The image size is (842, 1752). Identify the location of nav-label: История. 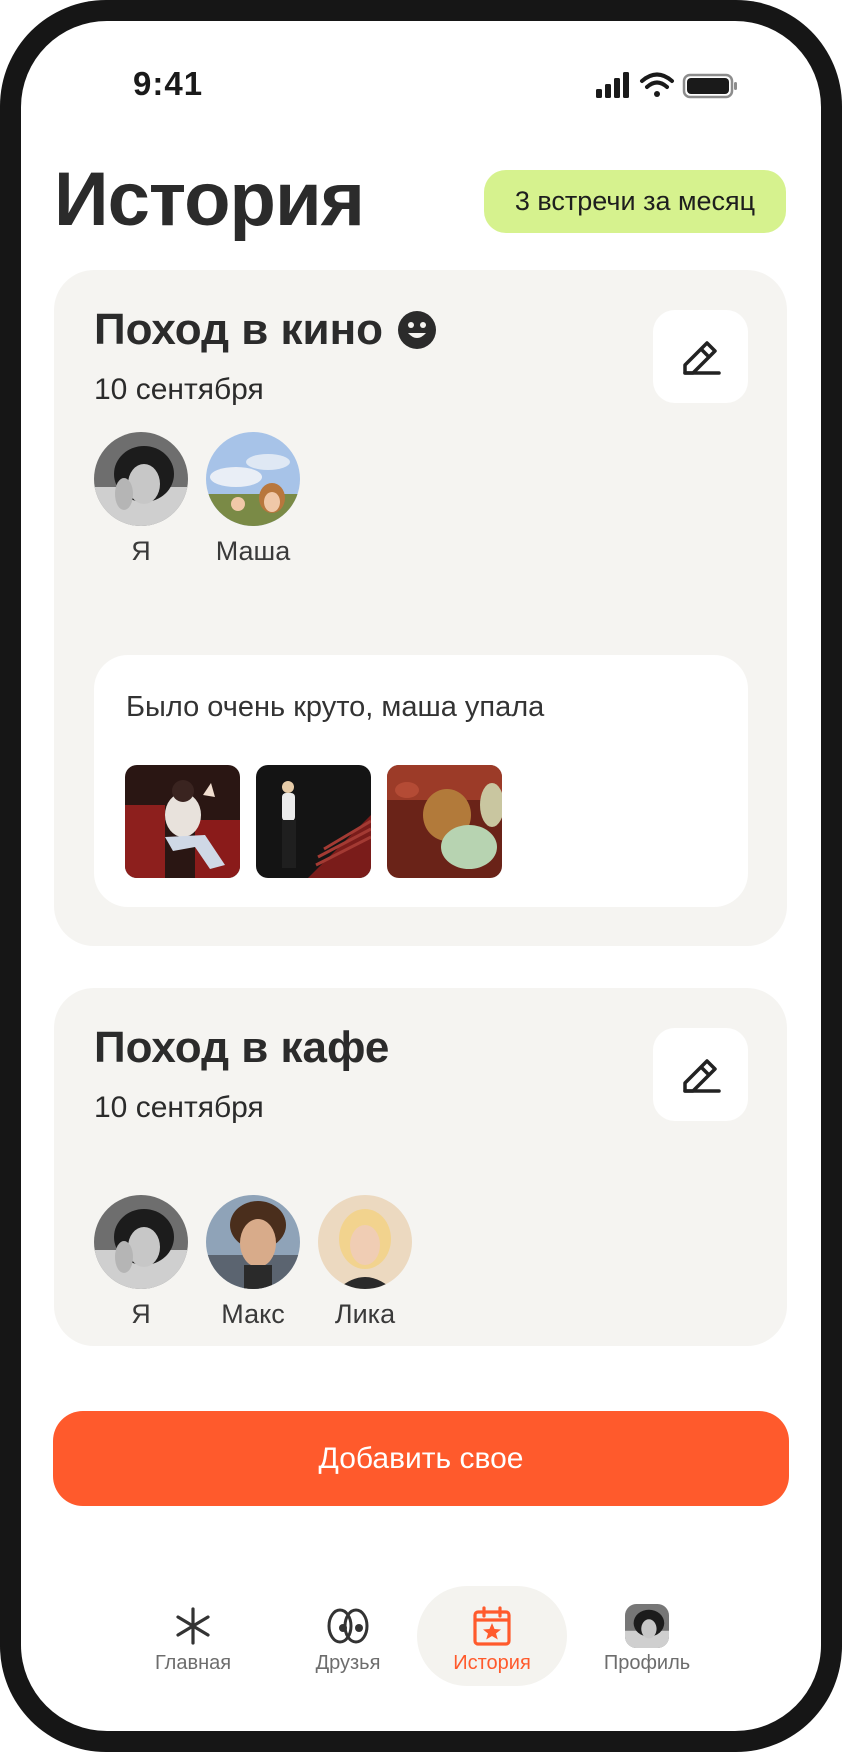
(492, 1663).